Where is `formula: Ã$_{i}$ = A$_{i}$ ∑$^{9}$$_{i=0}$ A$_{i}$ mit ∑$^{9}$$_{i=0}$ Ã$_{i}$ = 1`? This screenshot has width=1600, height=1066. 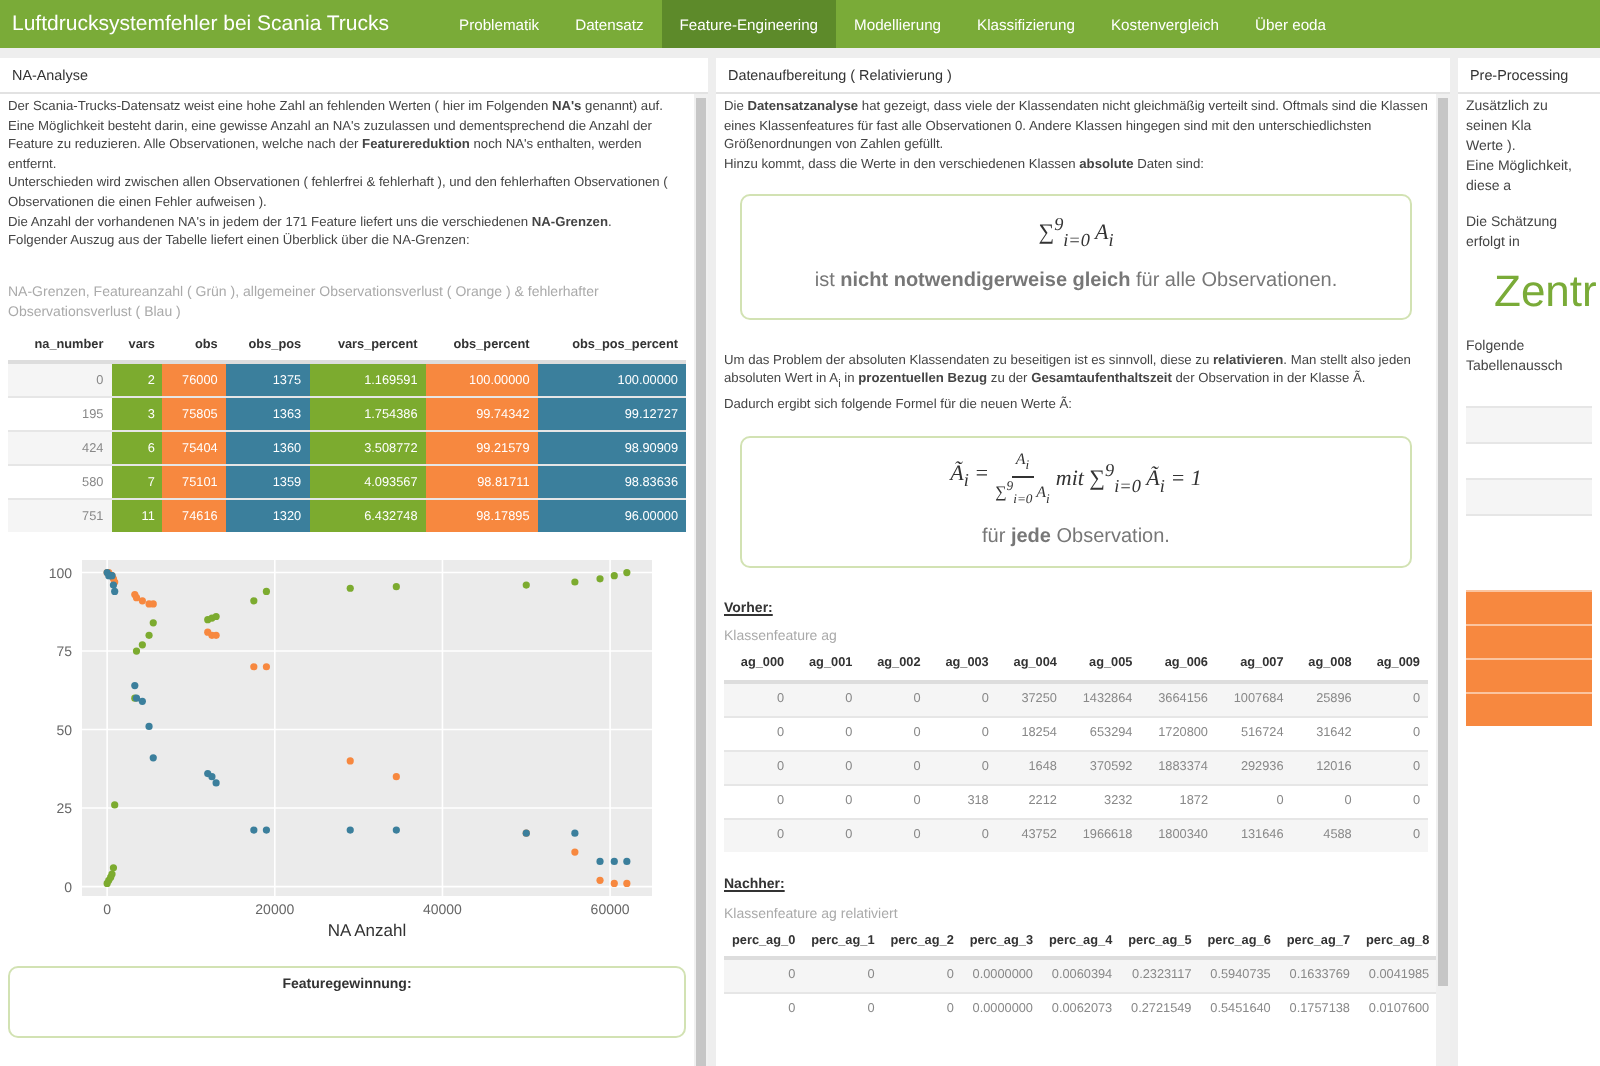 formula: Ã$_{i}$ = A$_{i}$ ∑$^{9}$$_{i=0}$ A$_{i}$ mit ∑$^{9}$$_{i=0}$ Ã$_{i}$ = 1 is located at coordinates (1075, 478).